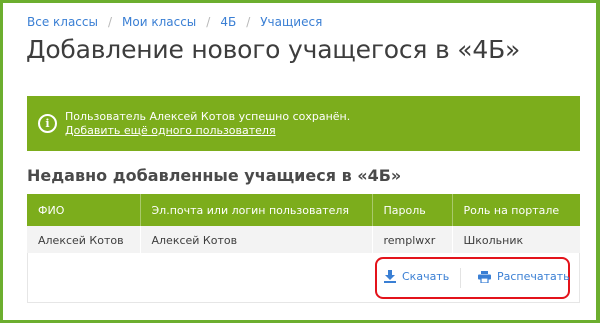 This screenshot has height=323, width=600. Describe the element at coordinates (426, 276) in the screenshot. I see `download-label: Скачать` at that location.